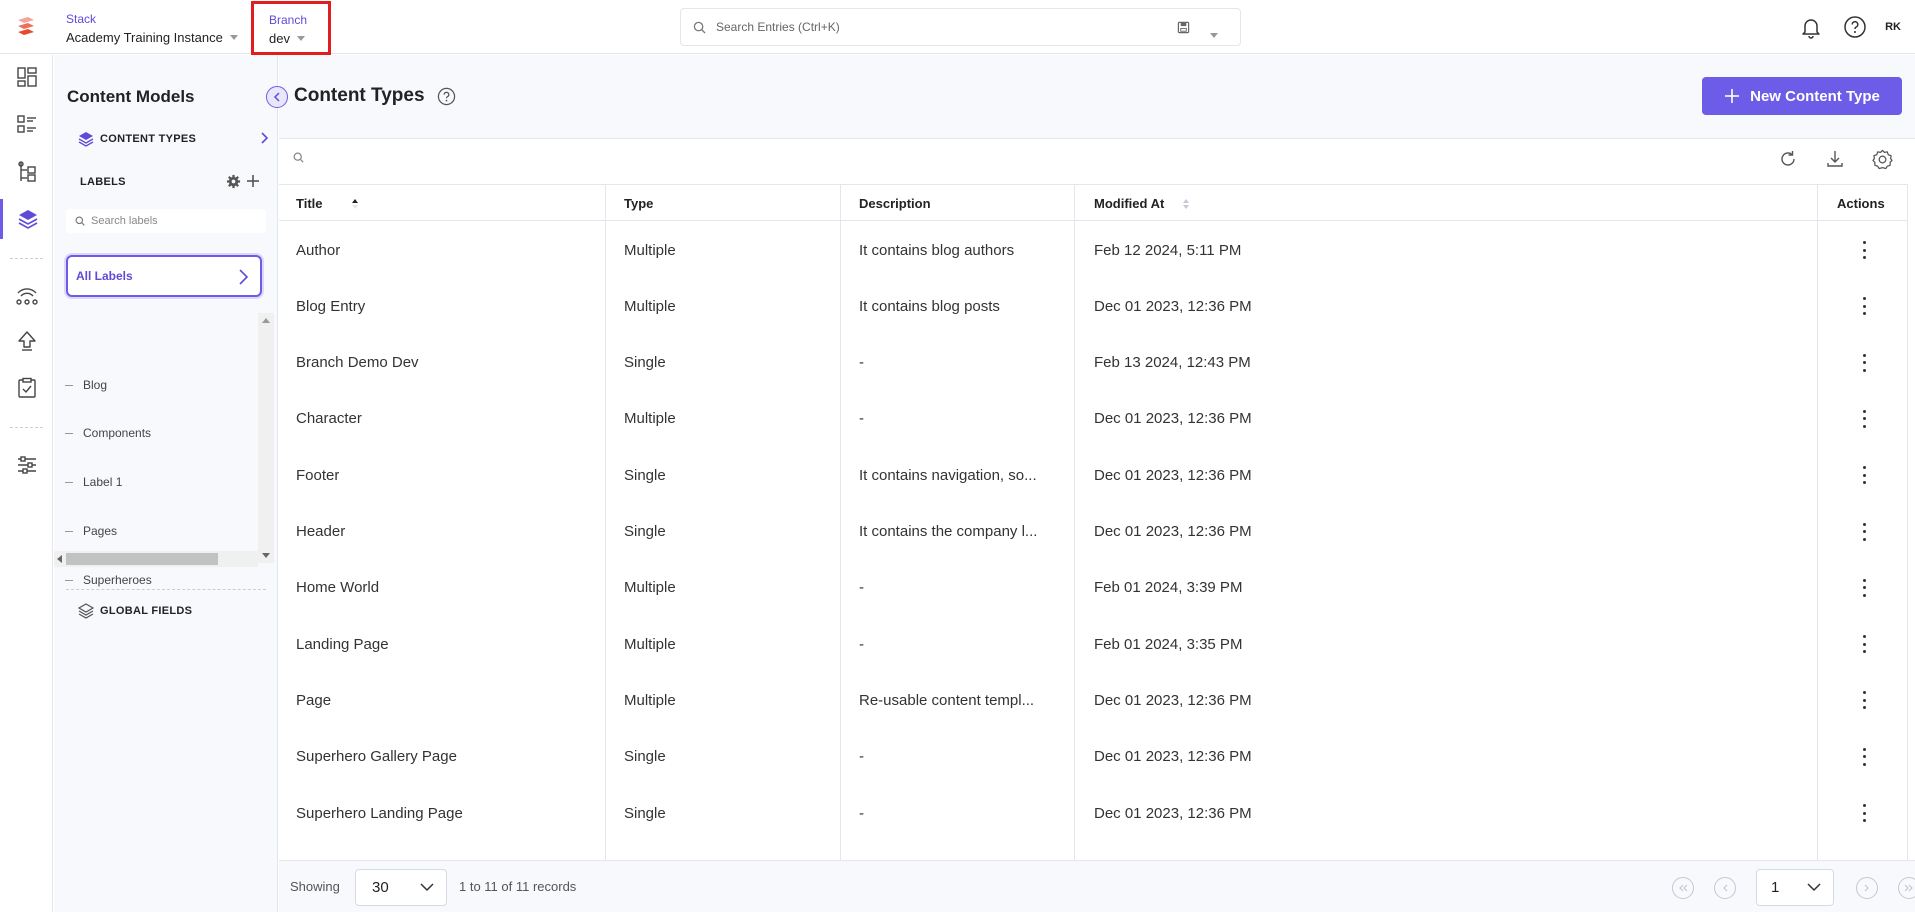  I want to click on collapse-panel-button, so click(277, 97).